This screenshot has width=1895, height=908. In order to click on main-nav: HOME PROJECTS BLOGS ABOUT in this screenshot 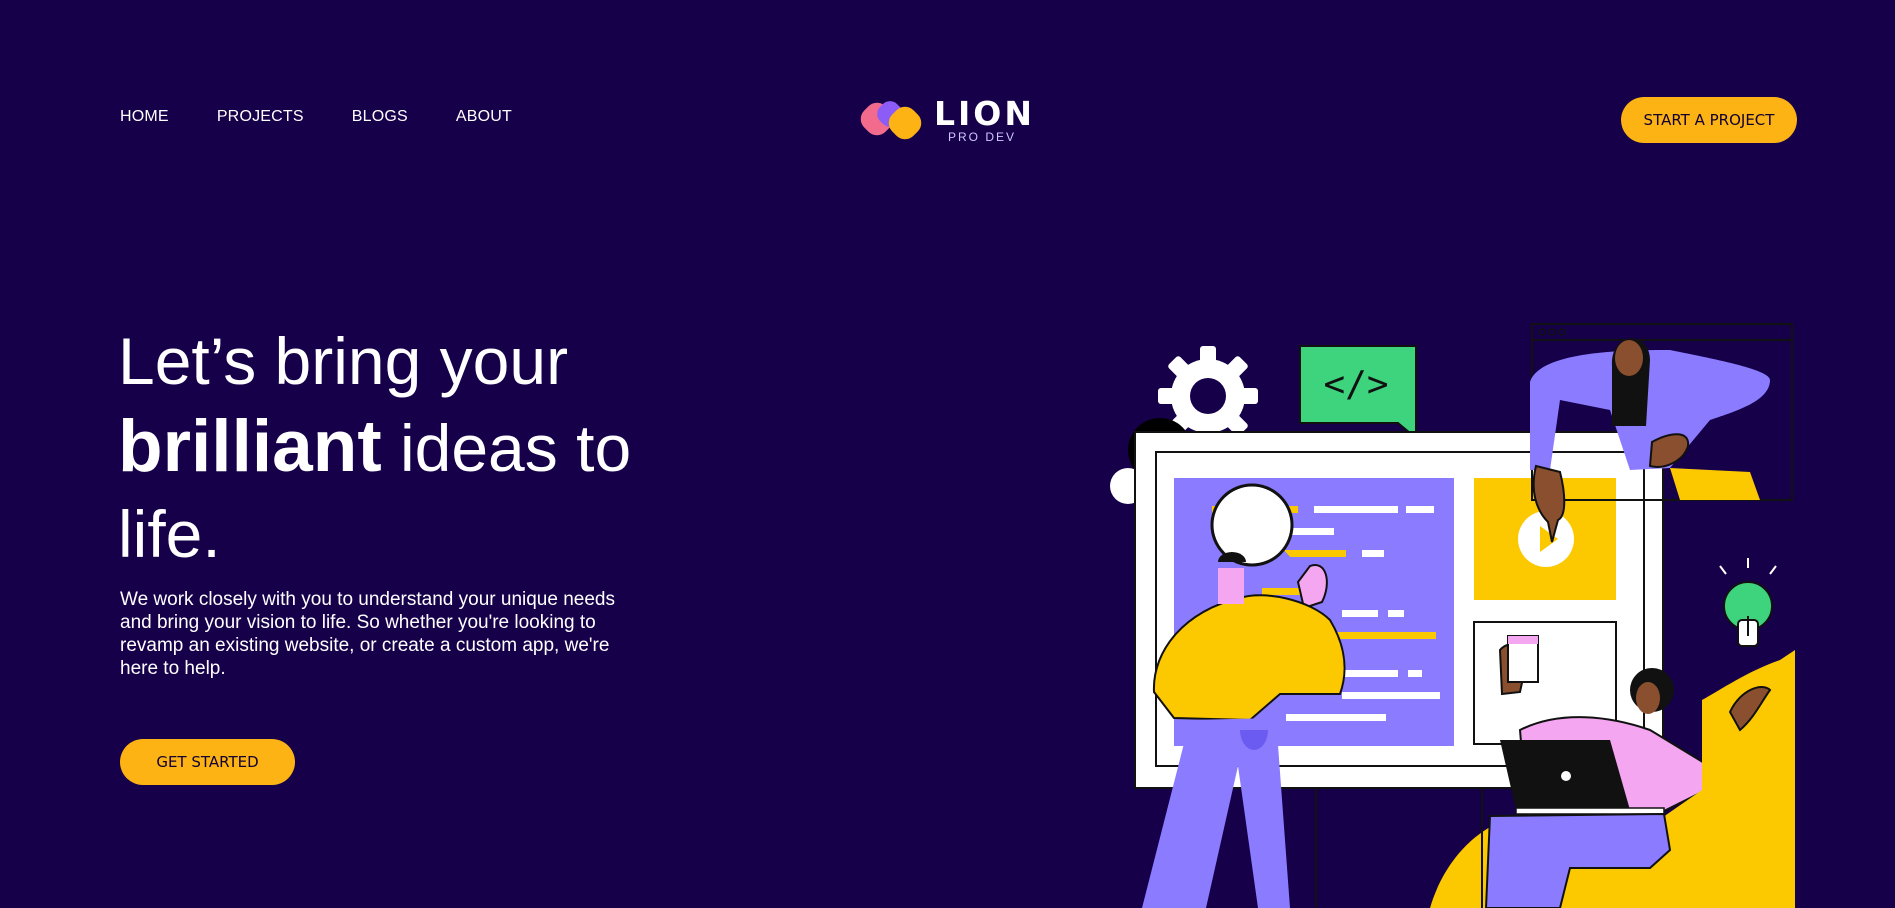, I will do `click(316, 117)`.